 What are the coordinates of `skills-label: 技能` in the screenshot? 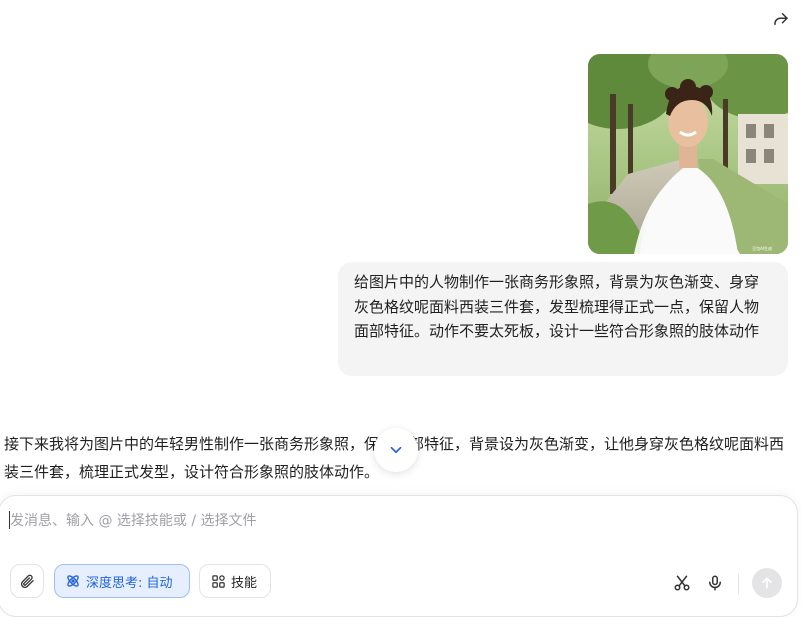 It's located at (244, 583).